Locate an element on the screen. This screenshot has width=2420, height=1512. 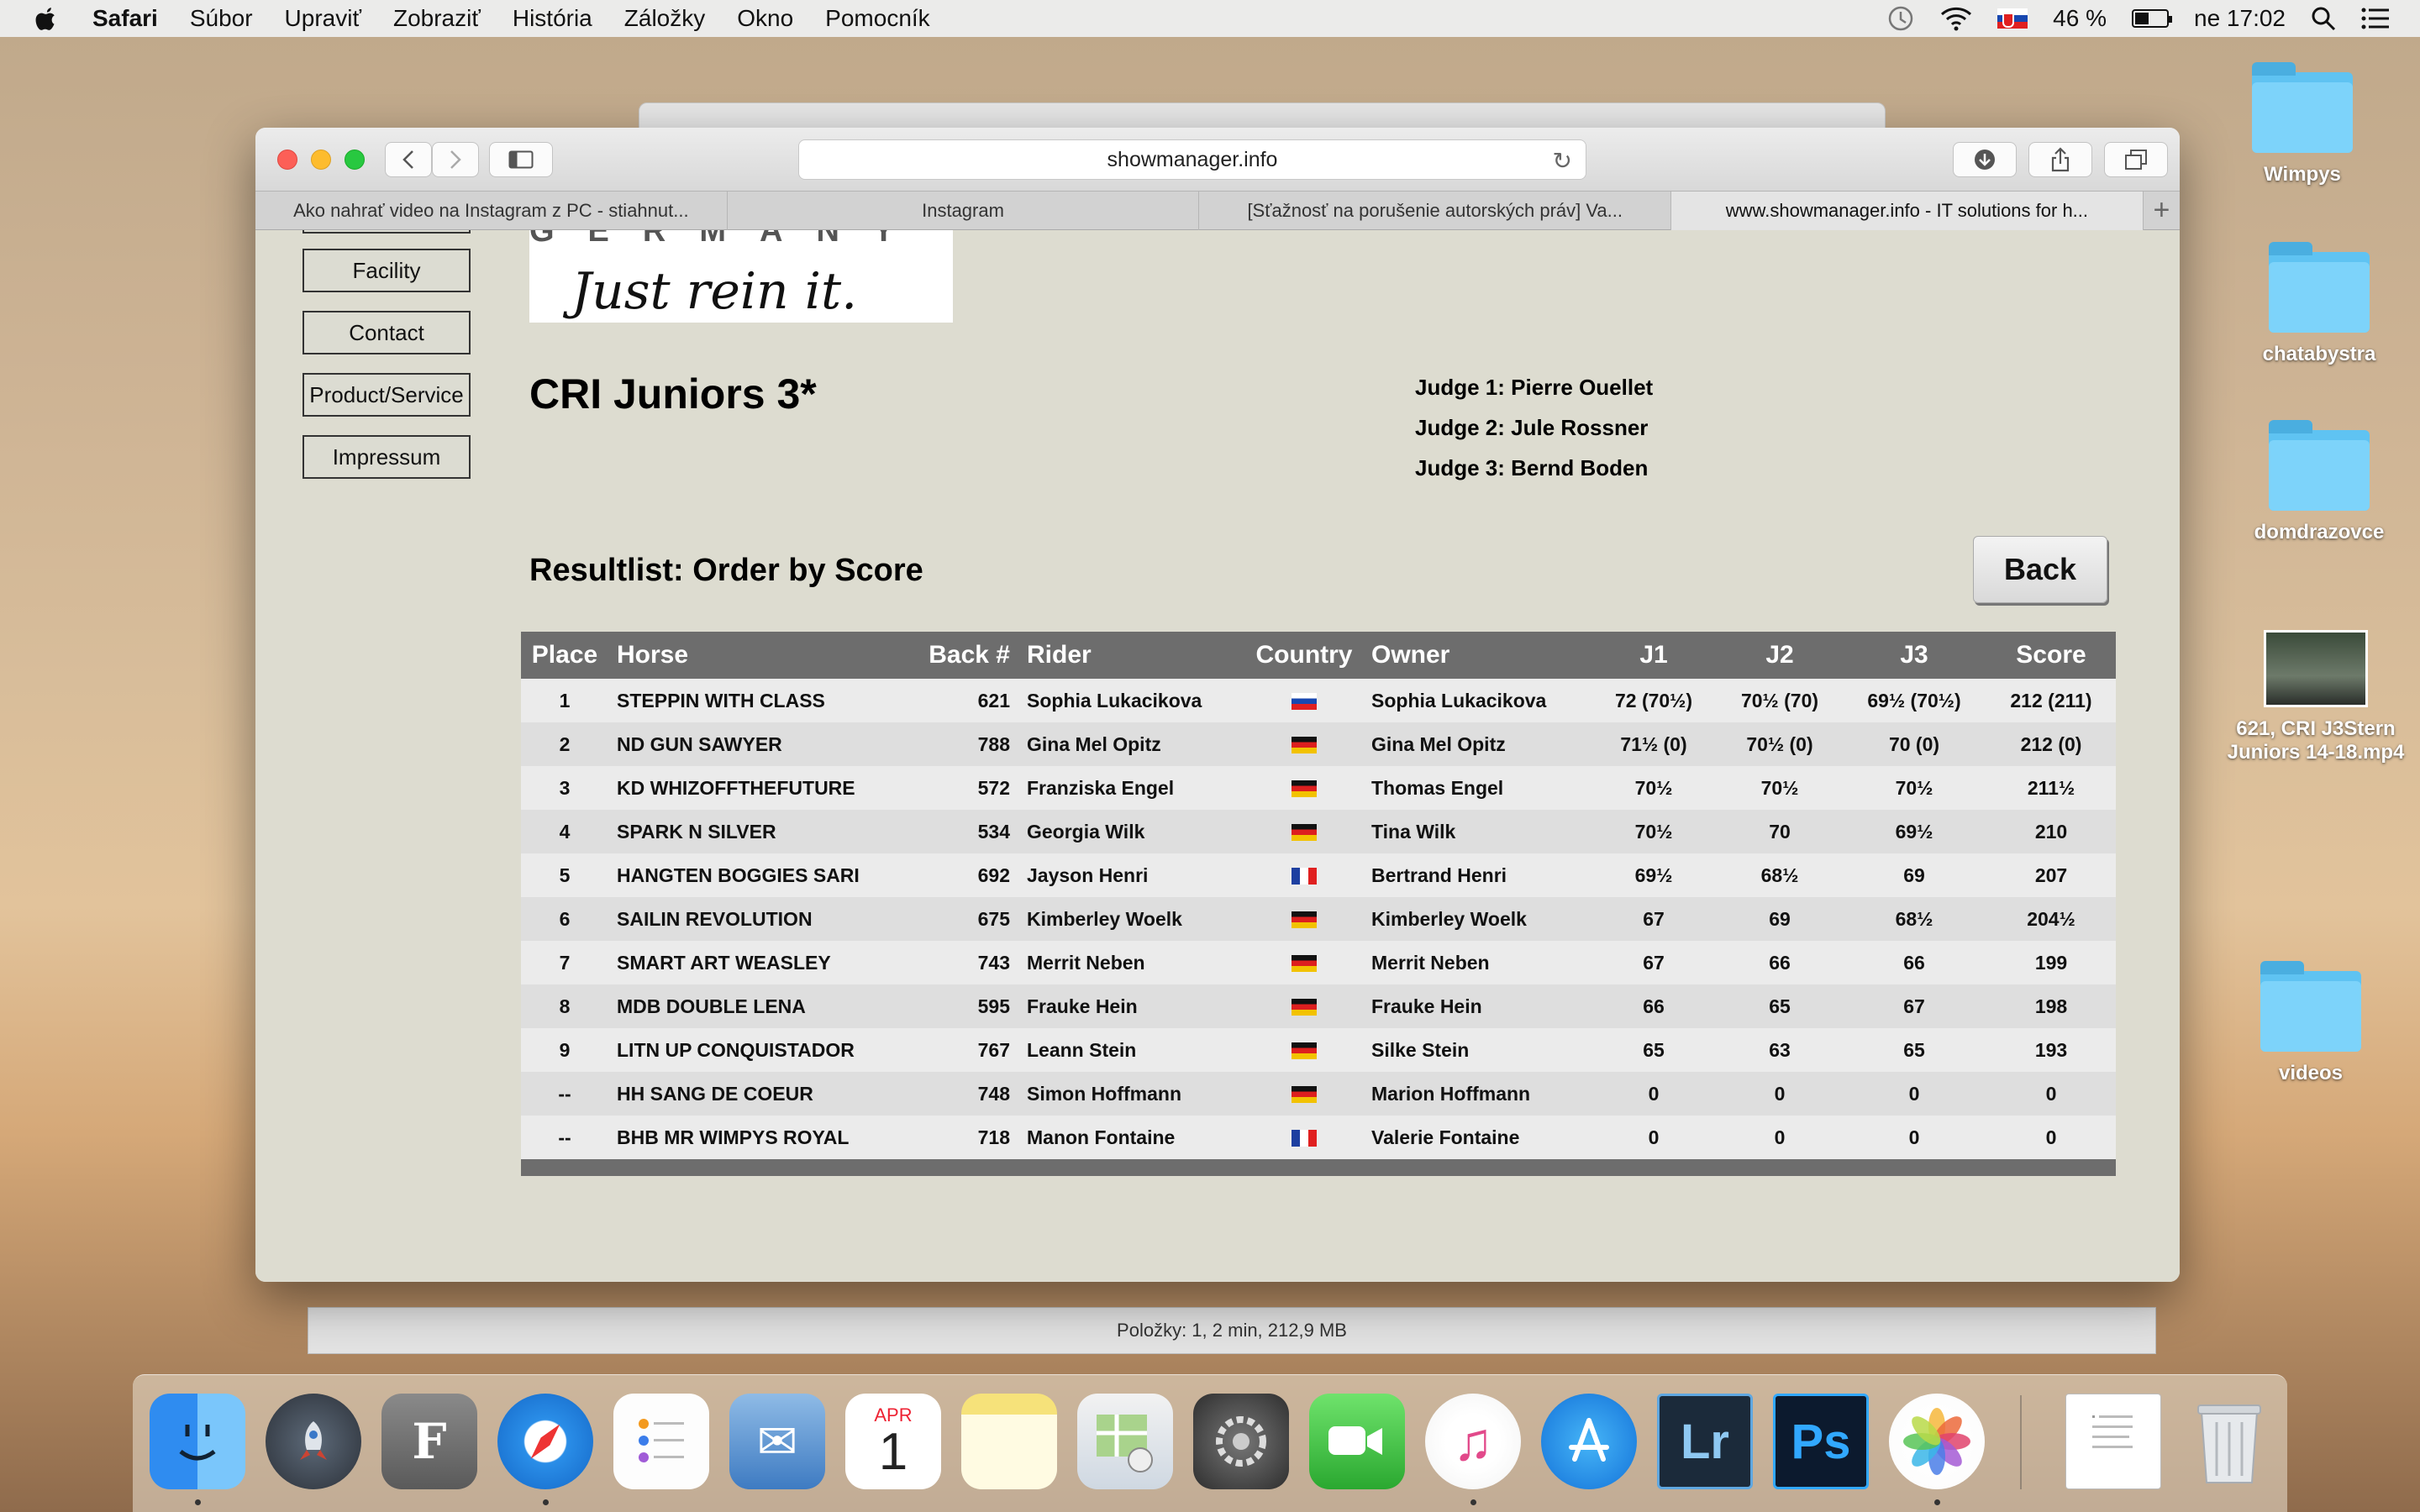
result-owner: Gina Mel Opitz is located at coordinates (1476, 744).